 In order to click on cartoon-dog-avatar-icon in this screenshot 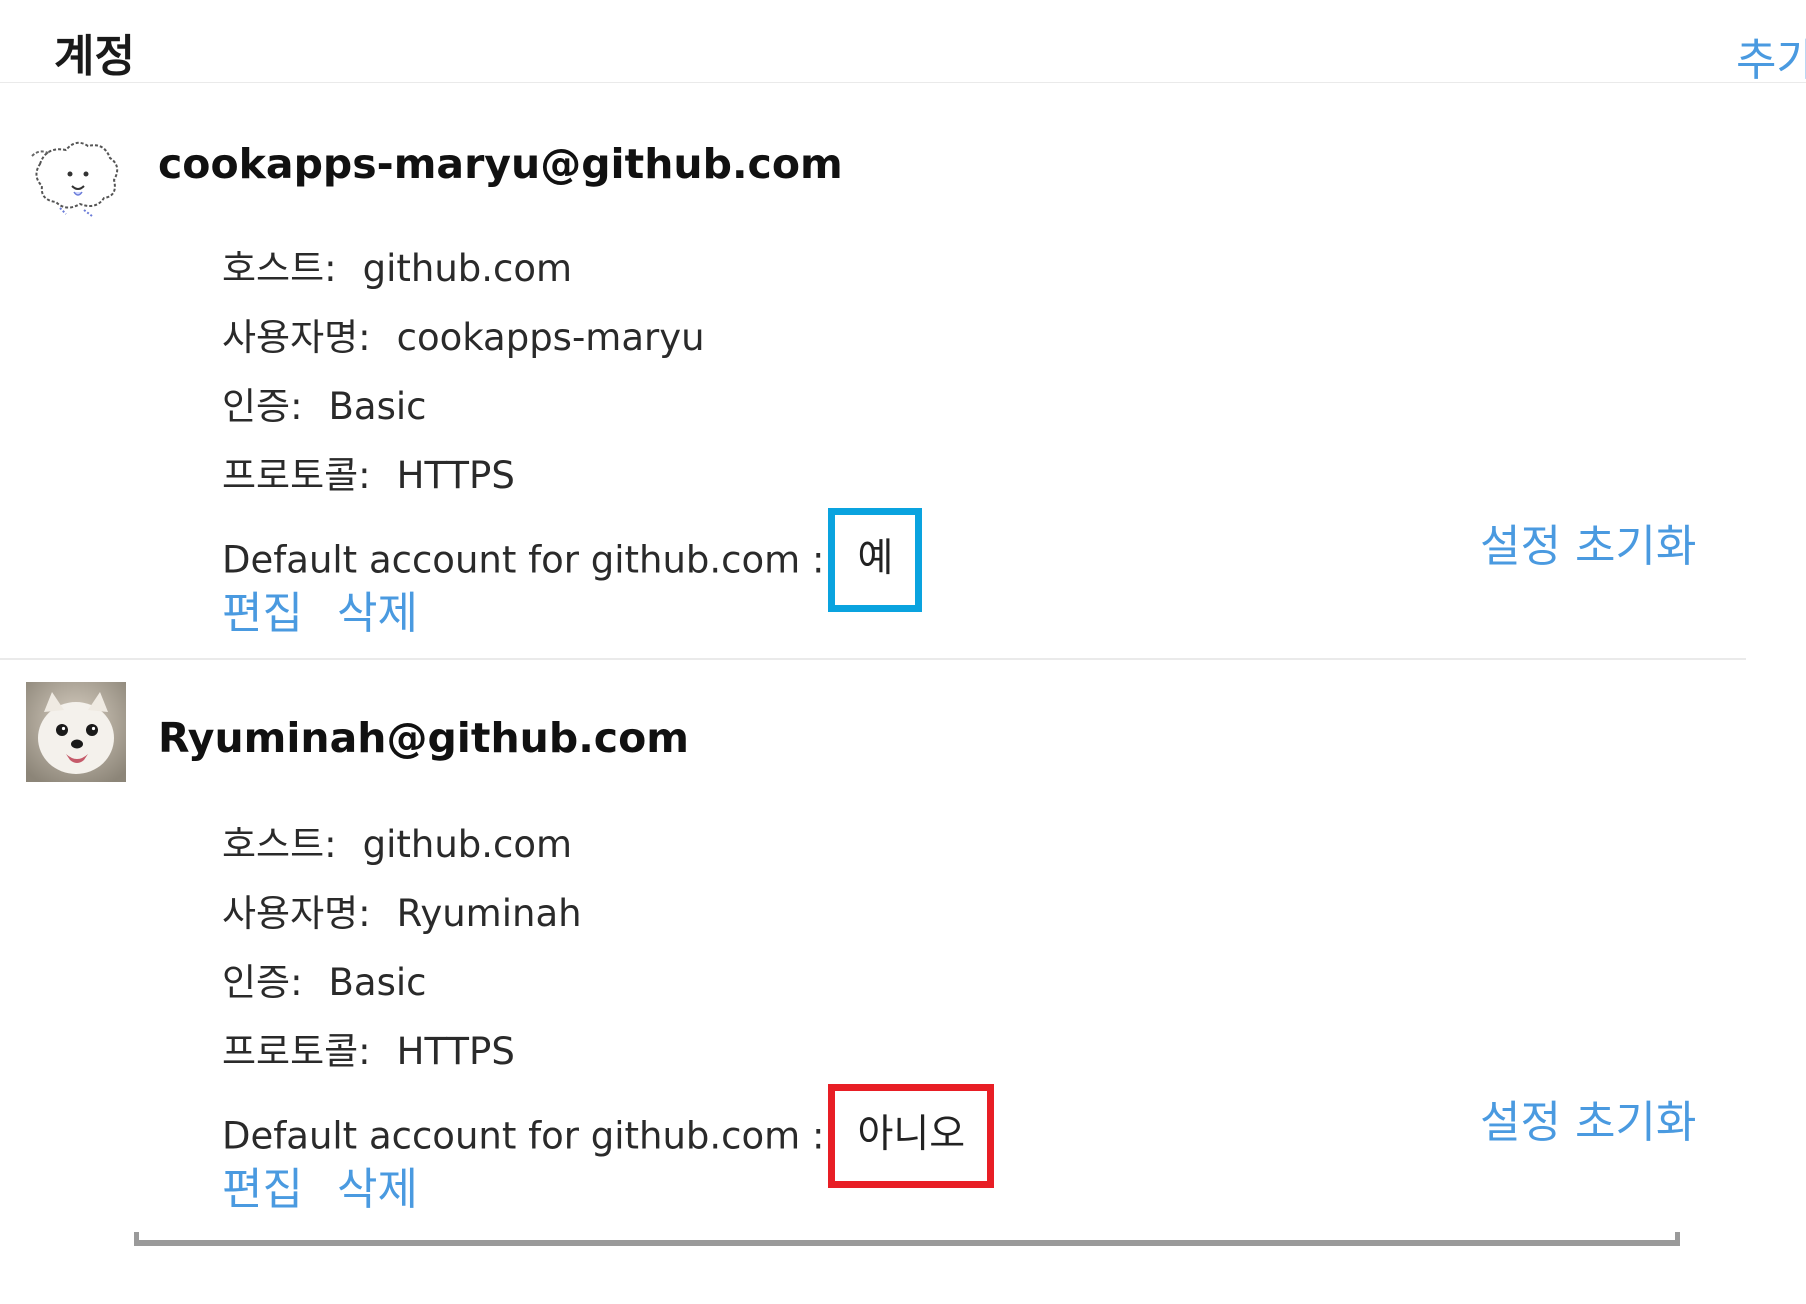, I will do `click(76, 174)`.